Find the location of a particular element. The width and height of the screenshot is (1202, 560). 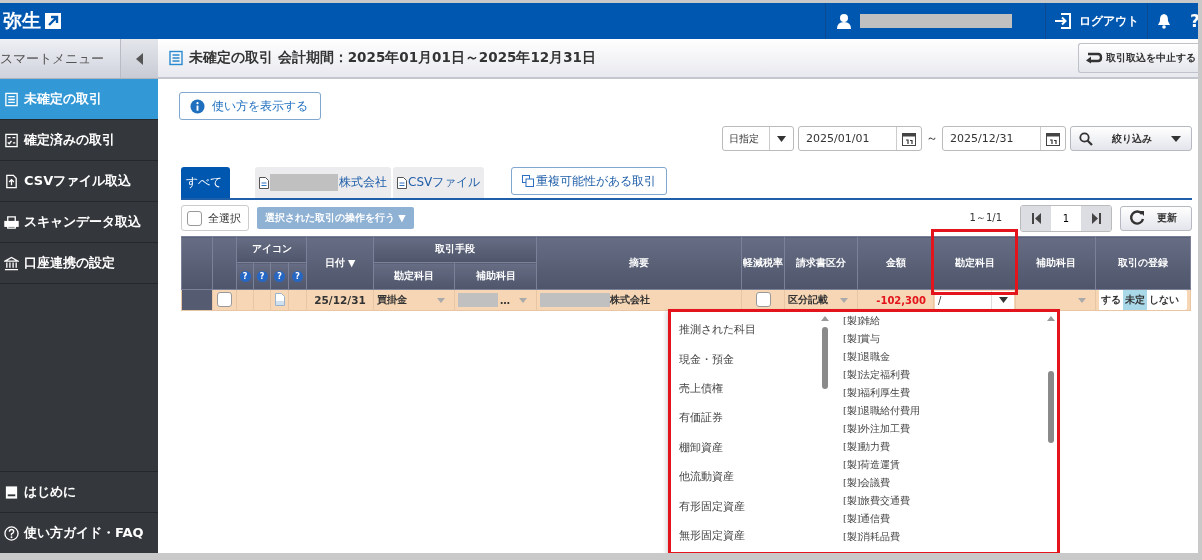

page-title: 未確定の取引 会計期間：2025年01月01日～2025年12月31日 is located at coordinates (392, 58).